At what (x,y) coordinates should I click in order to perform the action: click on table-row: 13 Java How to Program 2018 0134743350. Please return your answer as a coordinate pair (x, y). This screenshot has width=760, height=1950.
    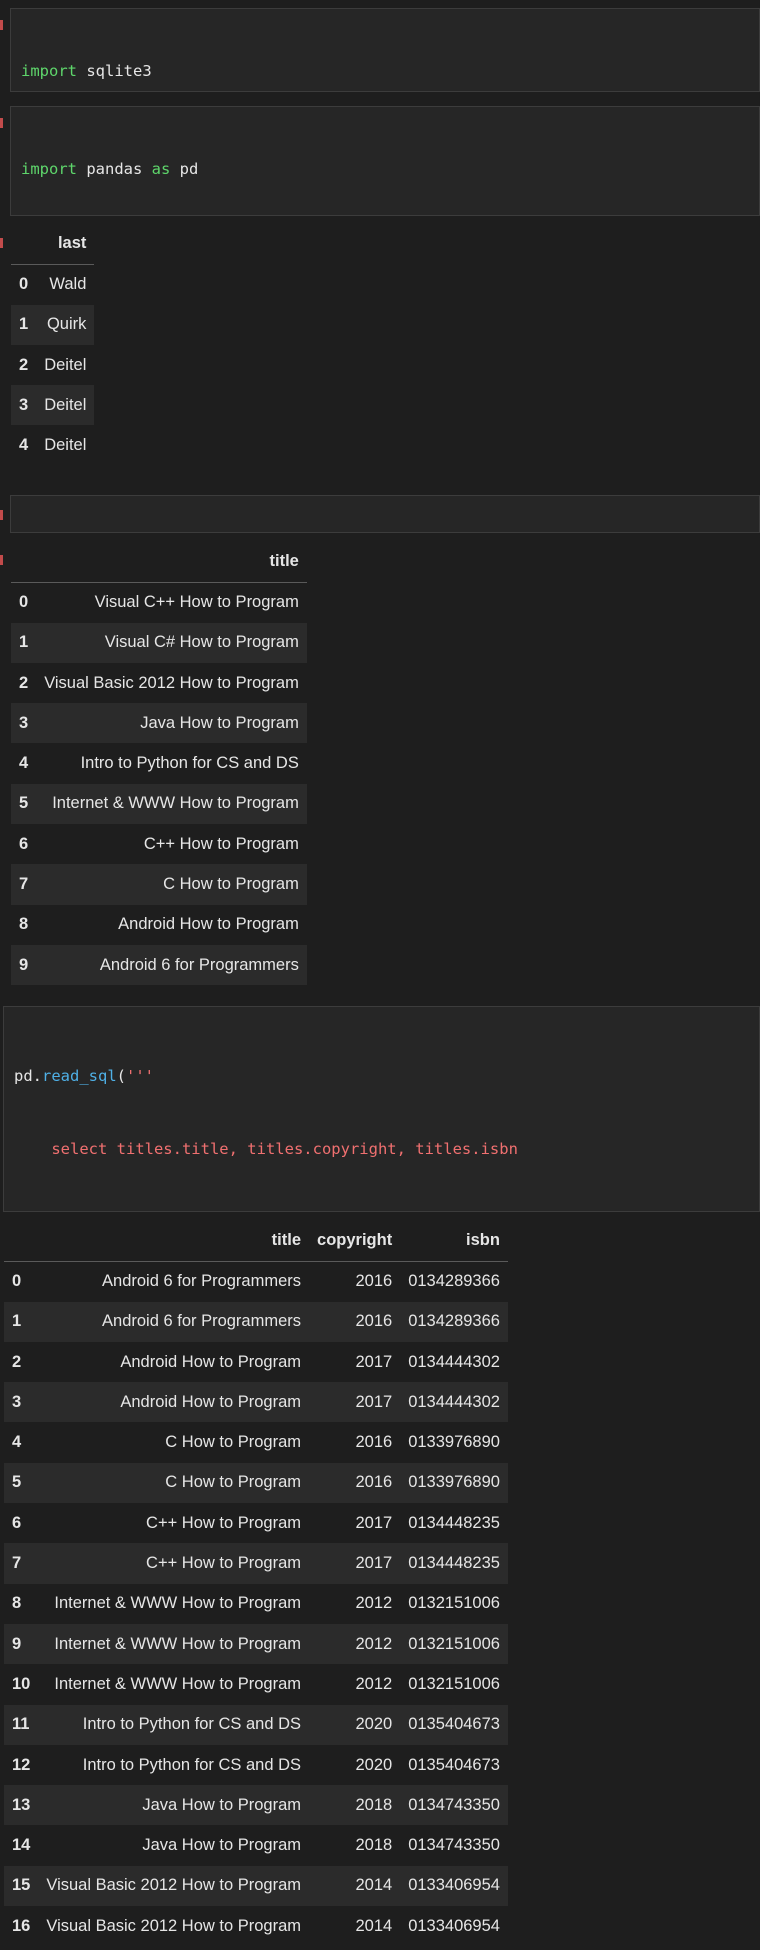
    Looking at the image, I should click on (256, 1805).